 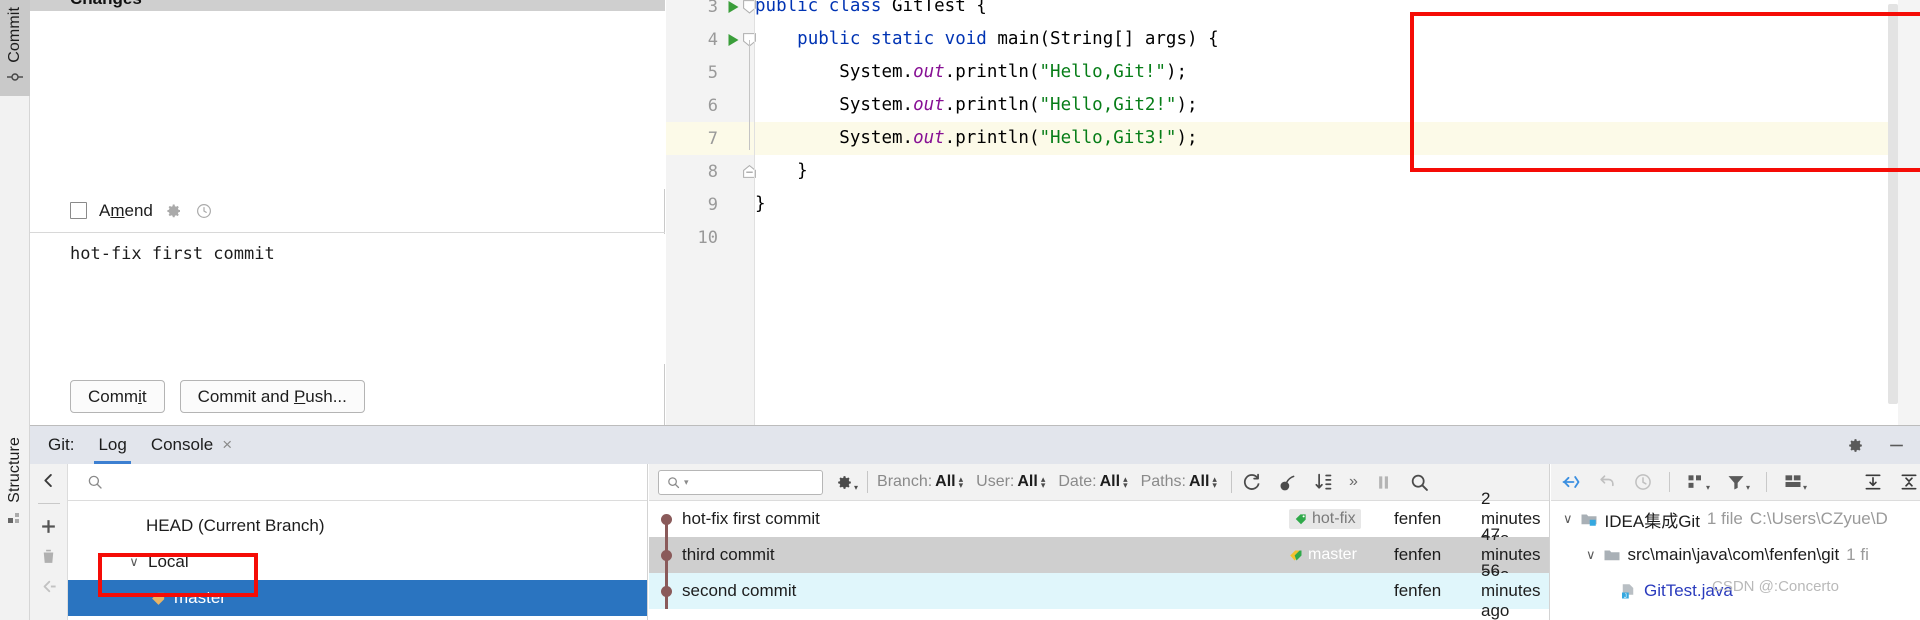 I want to click on group-by-icon: ▾, so click(x=1698, y=482).